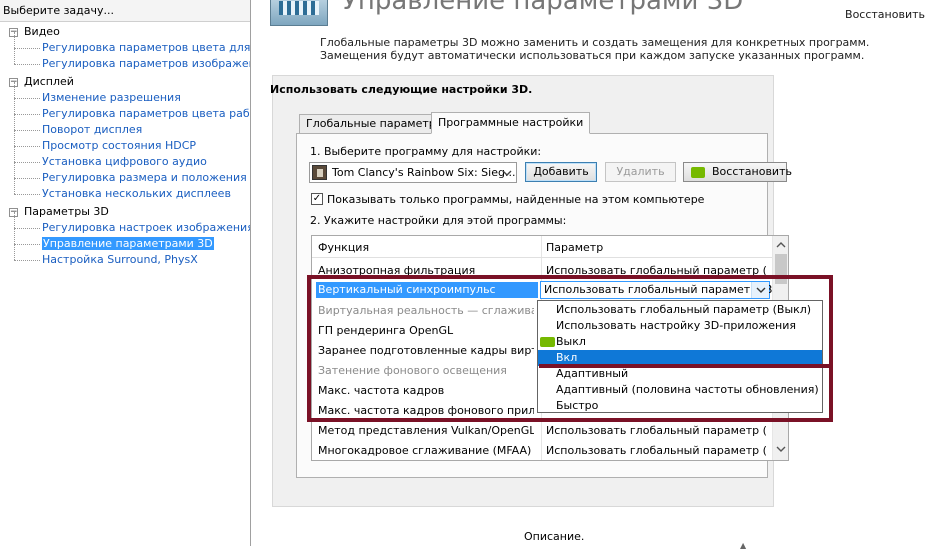 The width and height of the screenshot is (933, 550). What do you see at coordinates (427, 290) in the screenshot?
I see `row-function: Вертикальный синхроимпульс` at bounding box center [427, 290].